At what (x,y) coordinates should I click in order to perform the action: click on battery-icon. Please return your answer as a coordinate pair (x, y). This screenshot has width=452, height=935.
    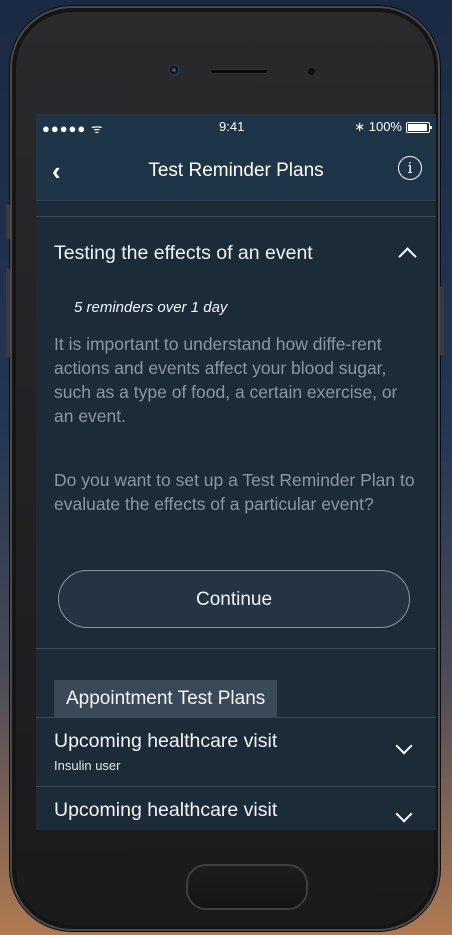
    Looking at the image, I should click on (419, 127).